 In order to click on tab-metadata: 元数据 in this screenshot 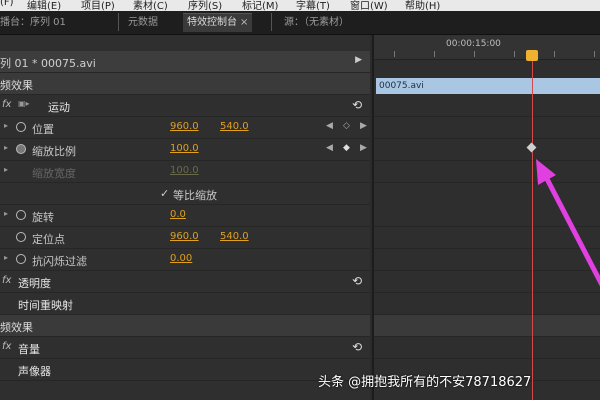, I will do `click(143, 23)`.